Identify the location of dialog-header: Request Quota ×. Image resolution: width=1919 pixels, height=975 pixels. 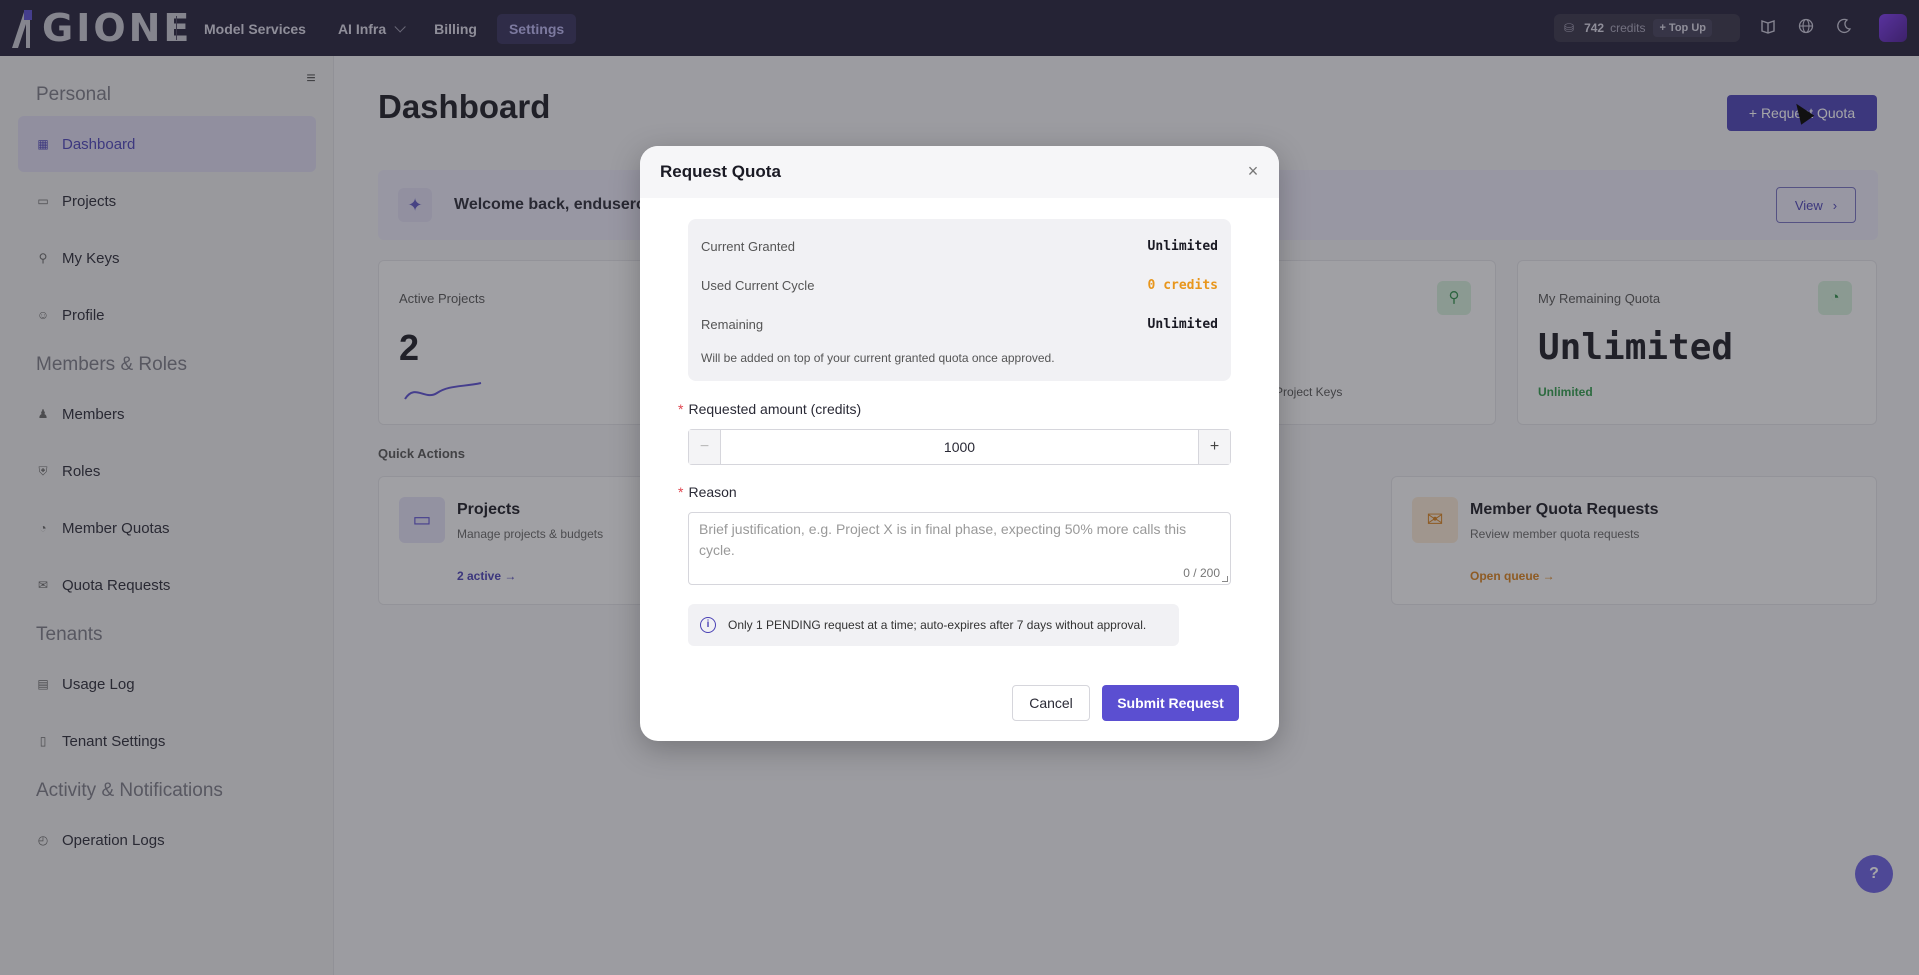
(959, 172).